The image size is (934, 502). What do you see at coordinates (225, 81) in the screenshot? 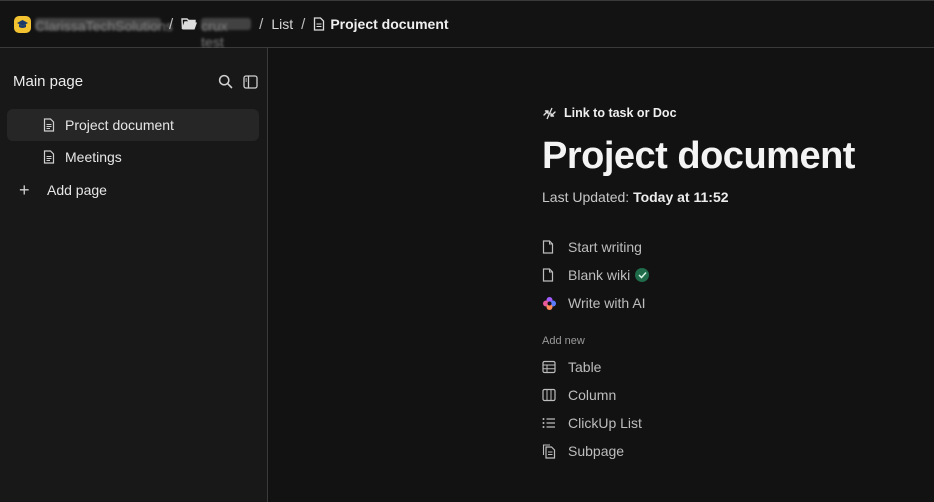
I see `search-icon` at bounding box center [225, 81].